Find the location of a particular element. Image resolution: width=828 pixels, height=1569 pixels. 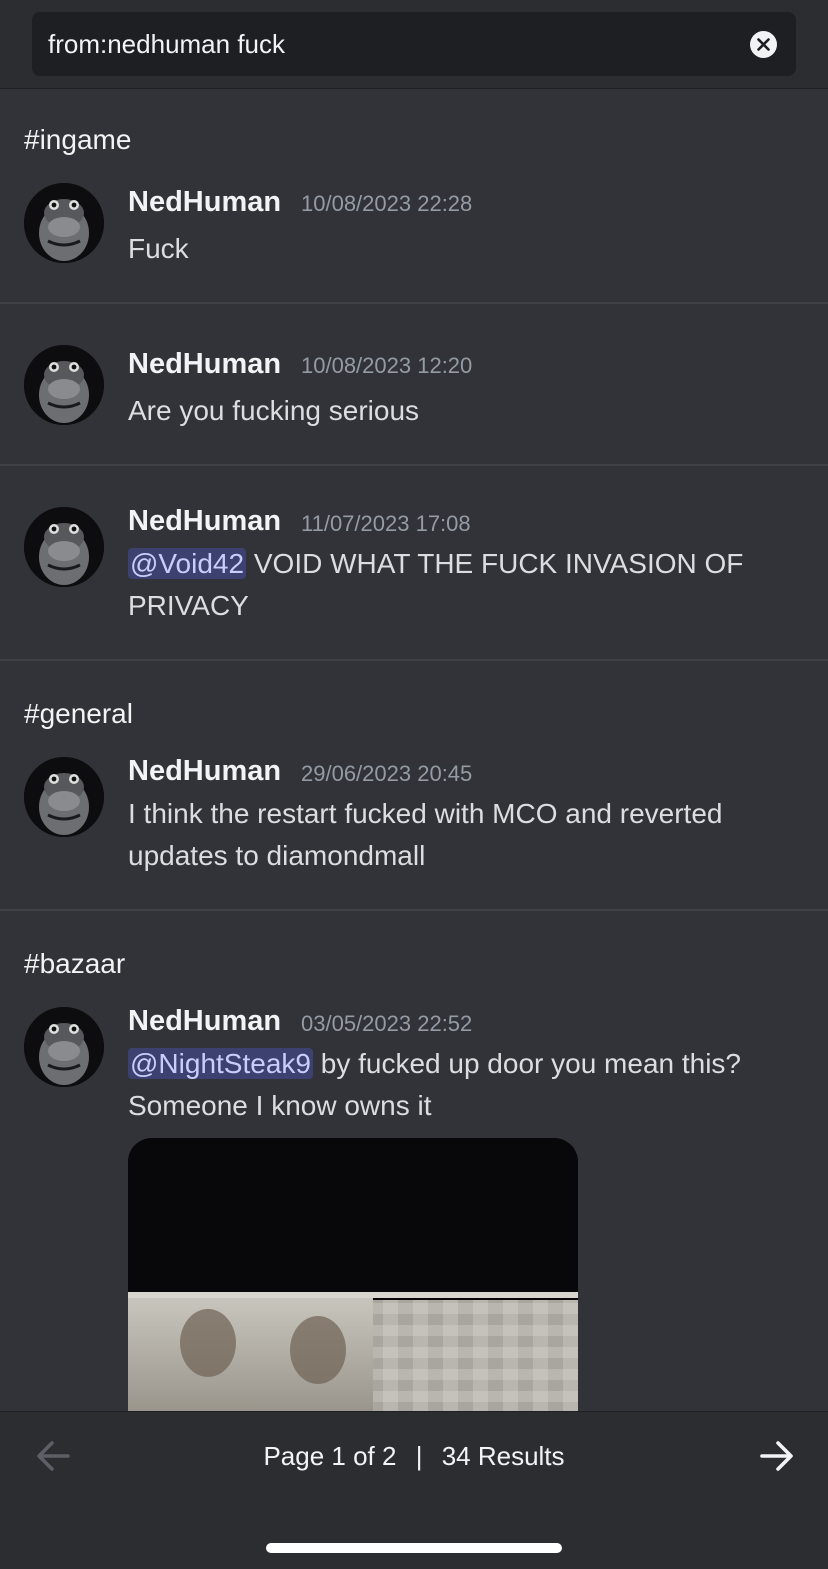

message-timestamp: 10/08/2023 12:20 is located at coordinates (387, 365).